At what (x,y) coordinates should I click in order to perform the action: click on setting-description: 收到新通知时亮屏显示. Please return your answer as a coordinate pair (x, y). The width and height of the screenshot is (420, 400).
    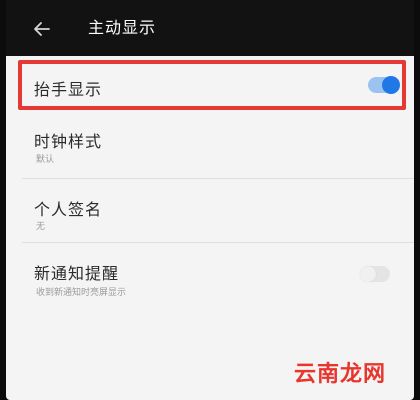
    Looking at the image, I should click on (81, 293).